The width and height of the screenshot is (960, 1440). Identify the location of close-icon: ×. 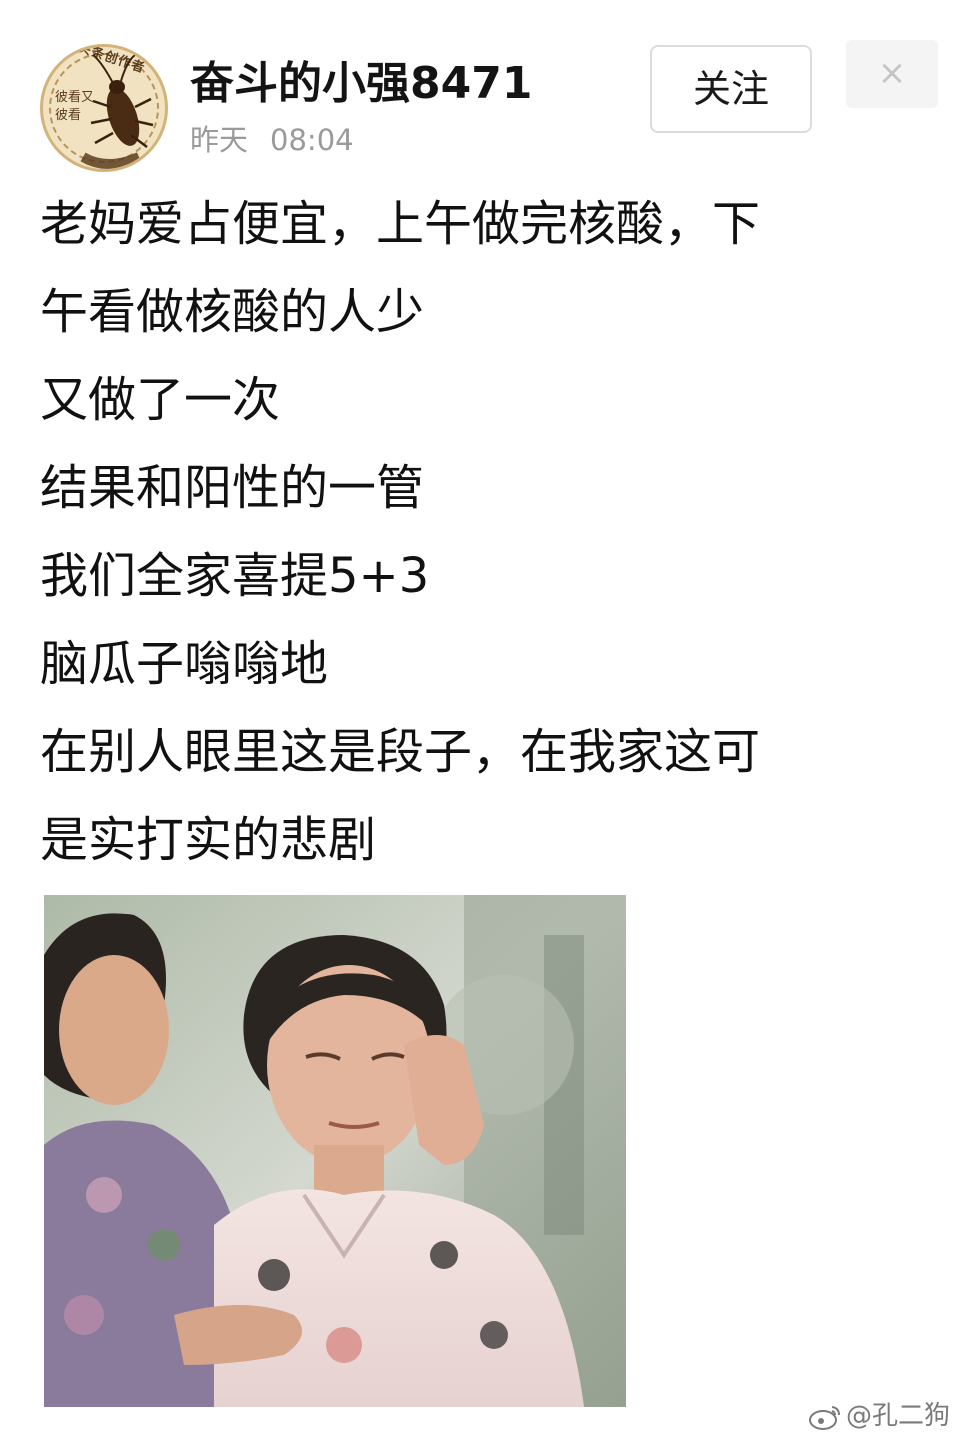
(892, 73).